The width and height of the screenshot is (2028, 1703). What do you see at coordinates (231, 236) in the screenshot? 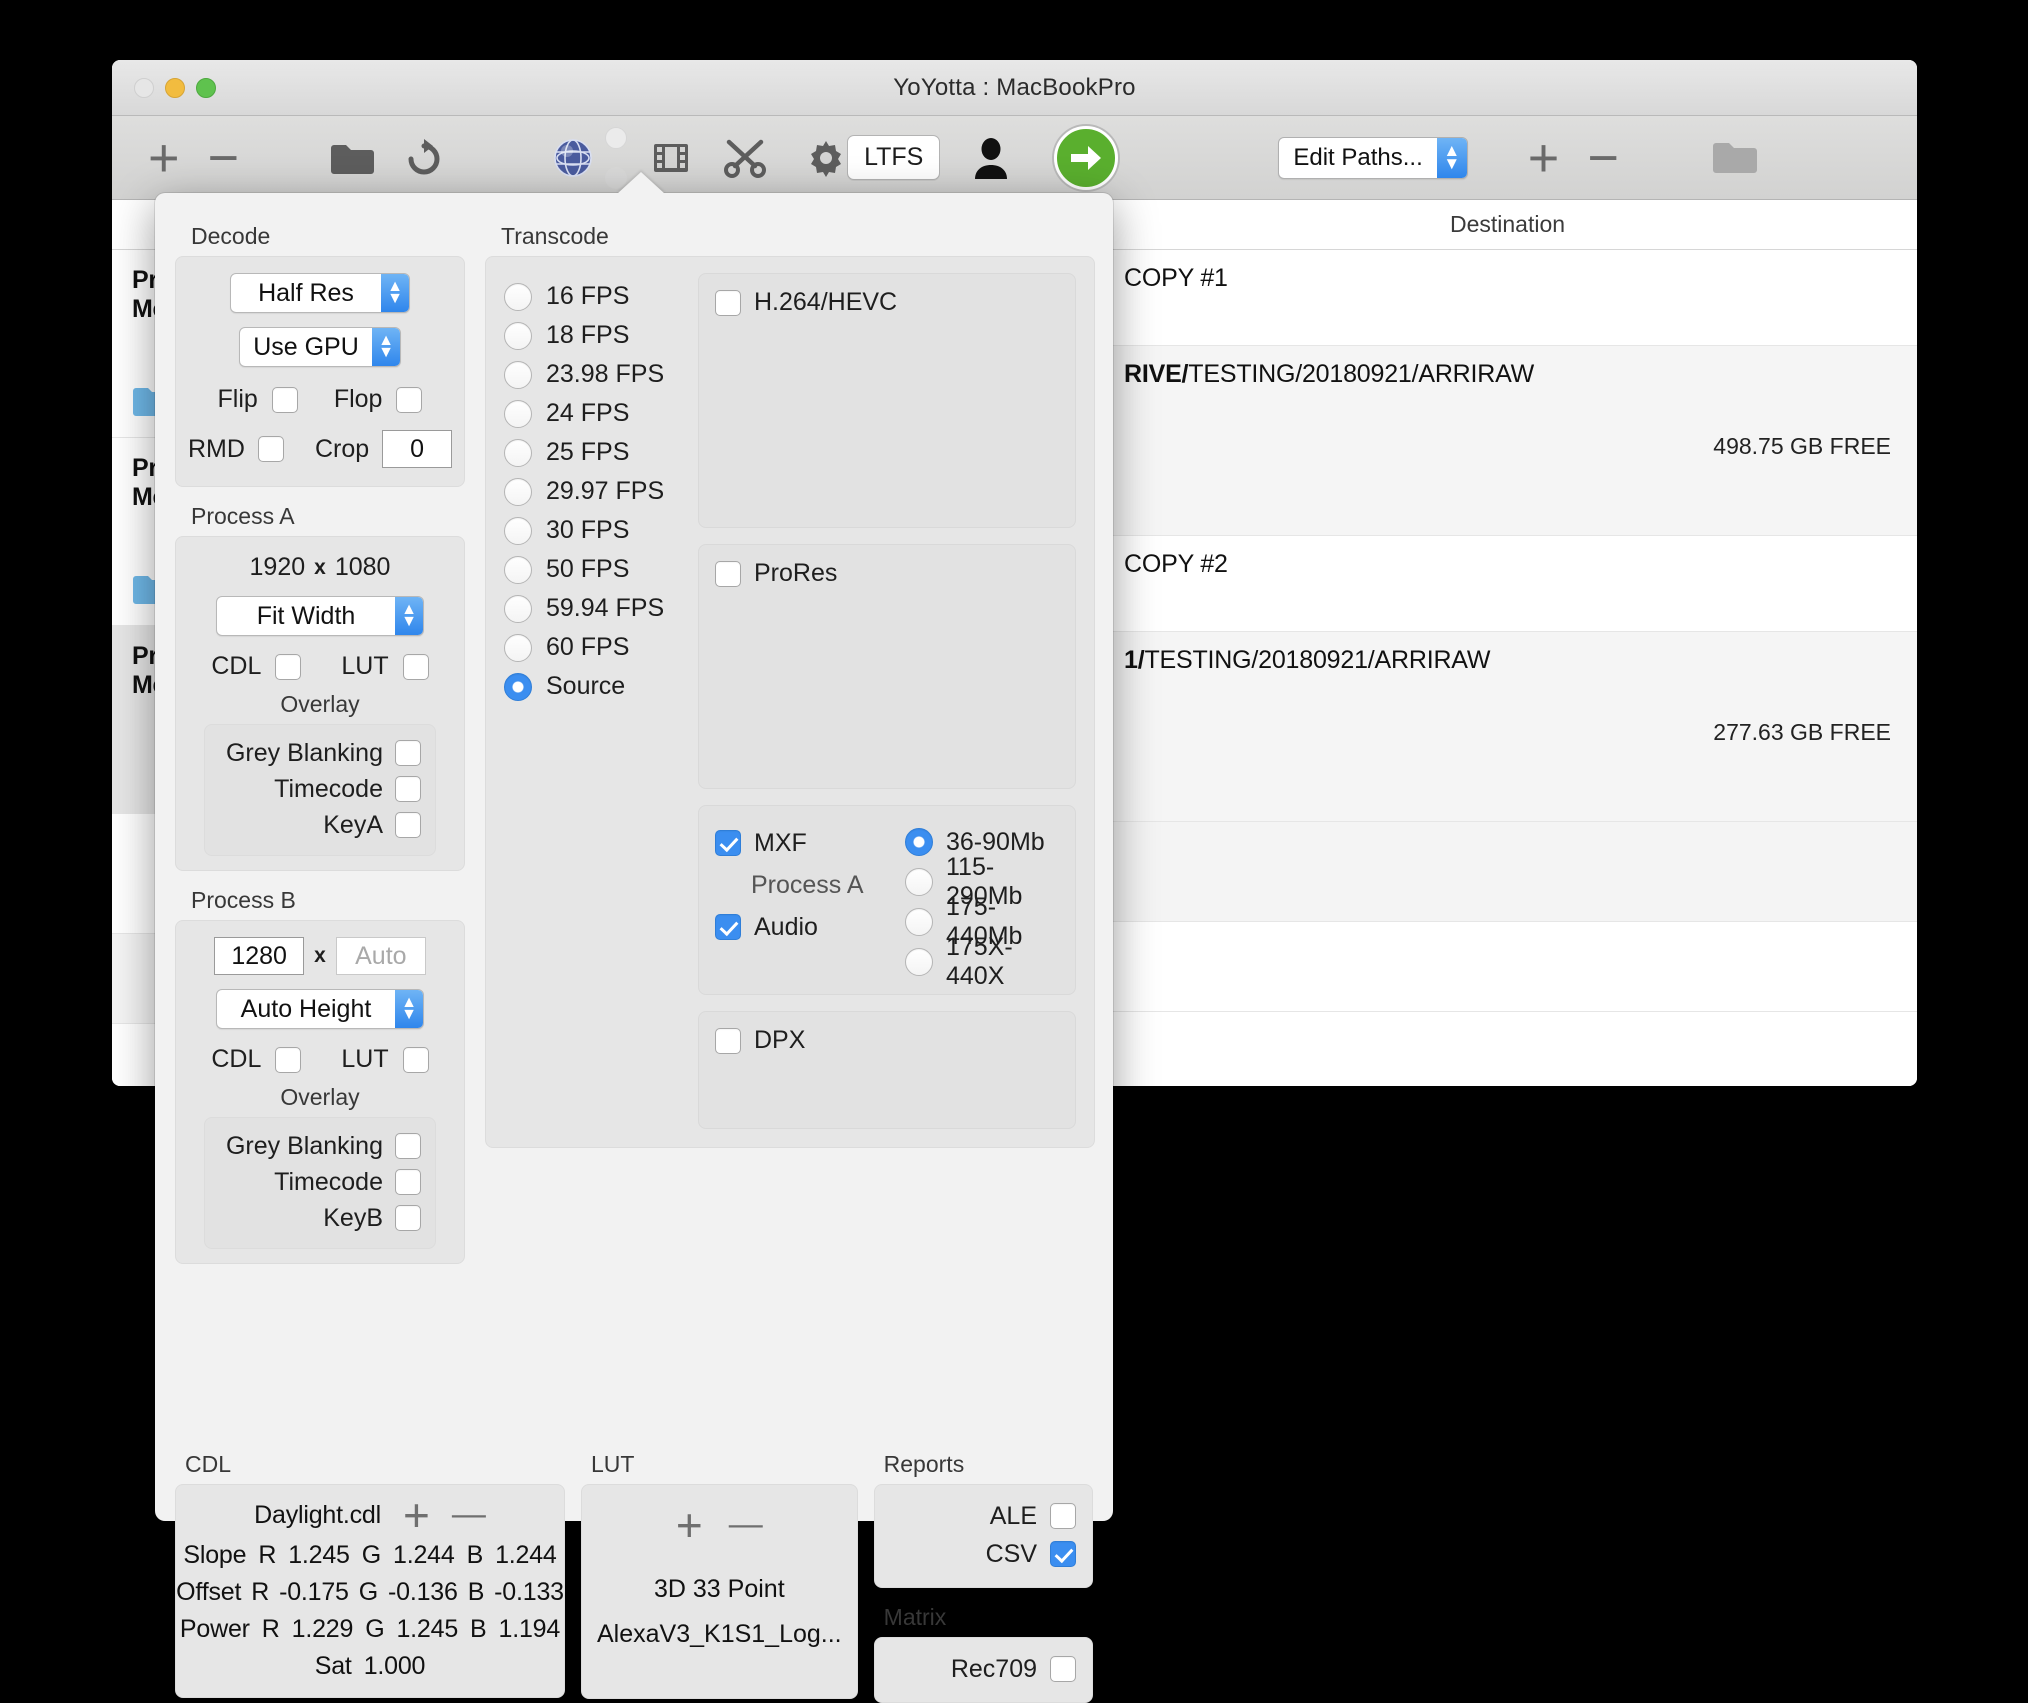
I see `decode-section-title: Decode` at bounding box center [231, 236].